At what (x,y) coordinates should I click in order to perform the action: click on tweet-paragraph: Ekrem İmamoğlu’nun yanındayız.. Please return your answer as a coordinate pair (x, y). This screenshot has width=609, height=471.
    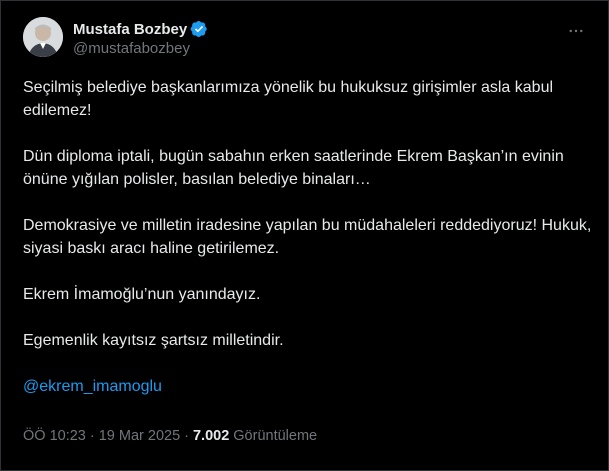
    Looking at the image, I should click on (142, 294).